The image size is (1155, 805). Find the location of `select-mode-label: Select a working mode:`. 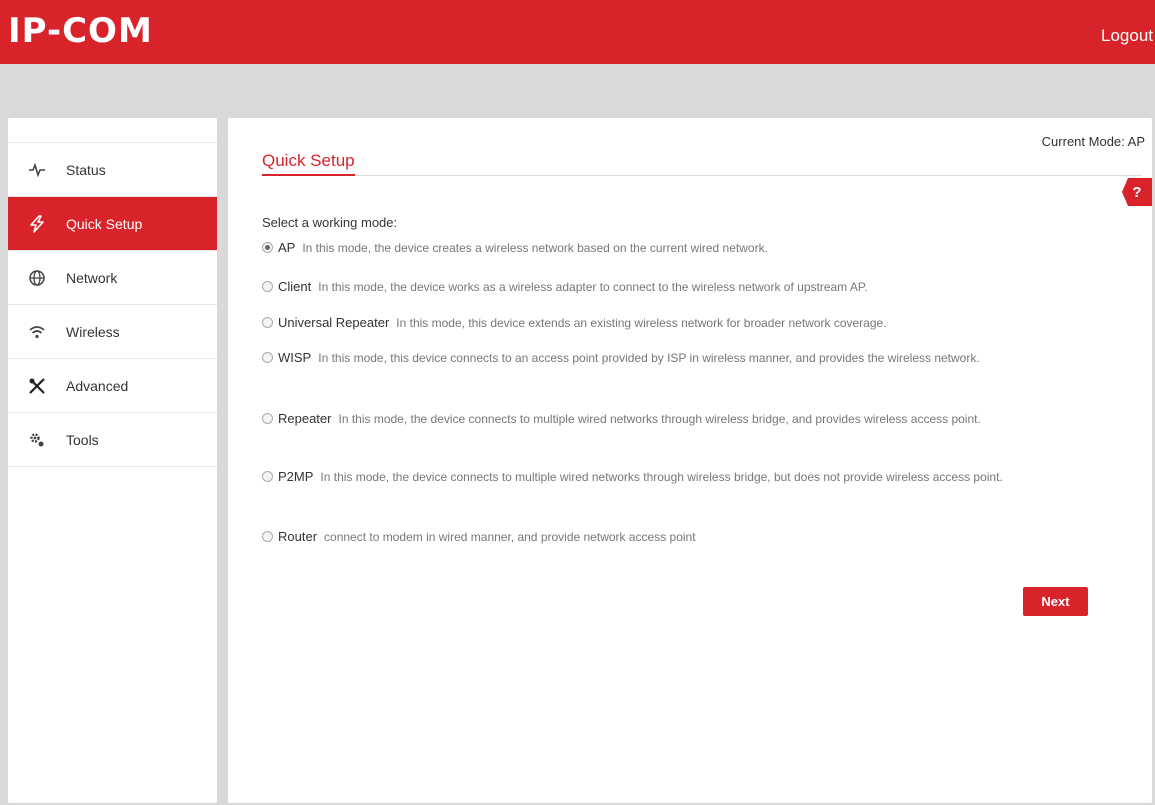

select-mode-label: Select a working mode: is located at coordinates (330, 222).